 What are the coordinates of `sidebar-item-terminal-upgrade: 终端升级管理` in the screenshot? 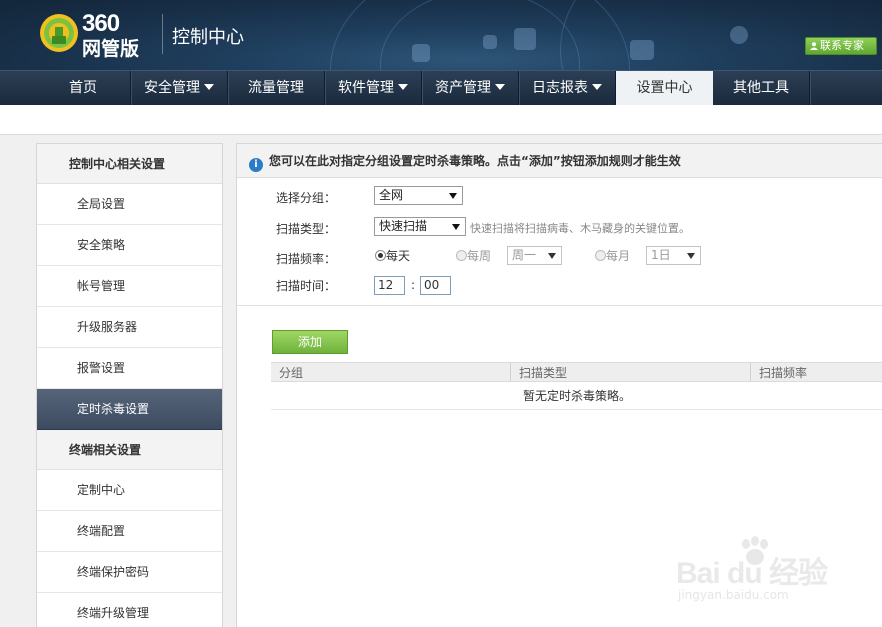 It's located at (129, 610).